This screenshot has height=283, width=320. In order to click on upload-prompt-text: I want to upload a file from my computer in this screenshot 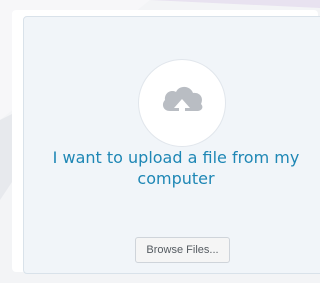, I will do `click(176, 168)`.